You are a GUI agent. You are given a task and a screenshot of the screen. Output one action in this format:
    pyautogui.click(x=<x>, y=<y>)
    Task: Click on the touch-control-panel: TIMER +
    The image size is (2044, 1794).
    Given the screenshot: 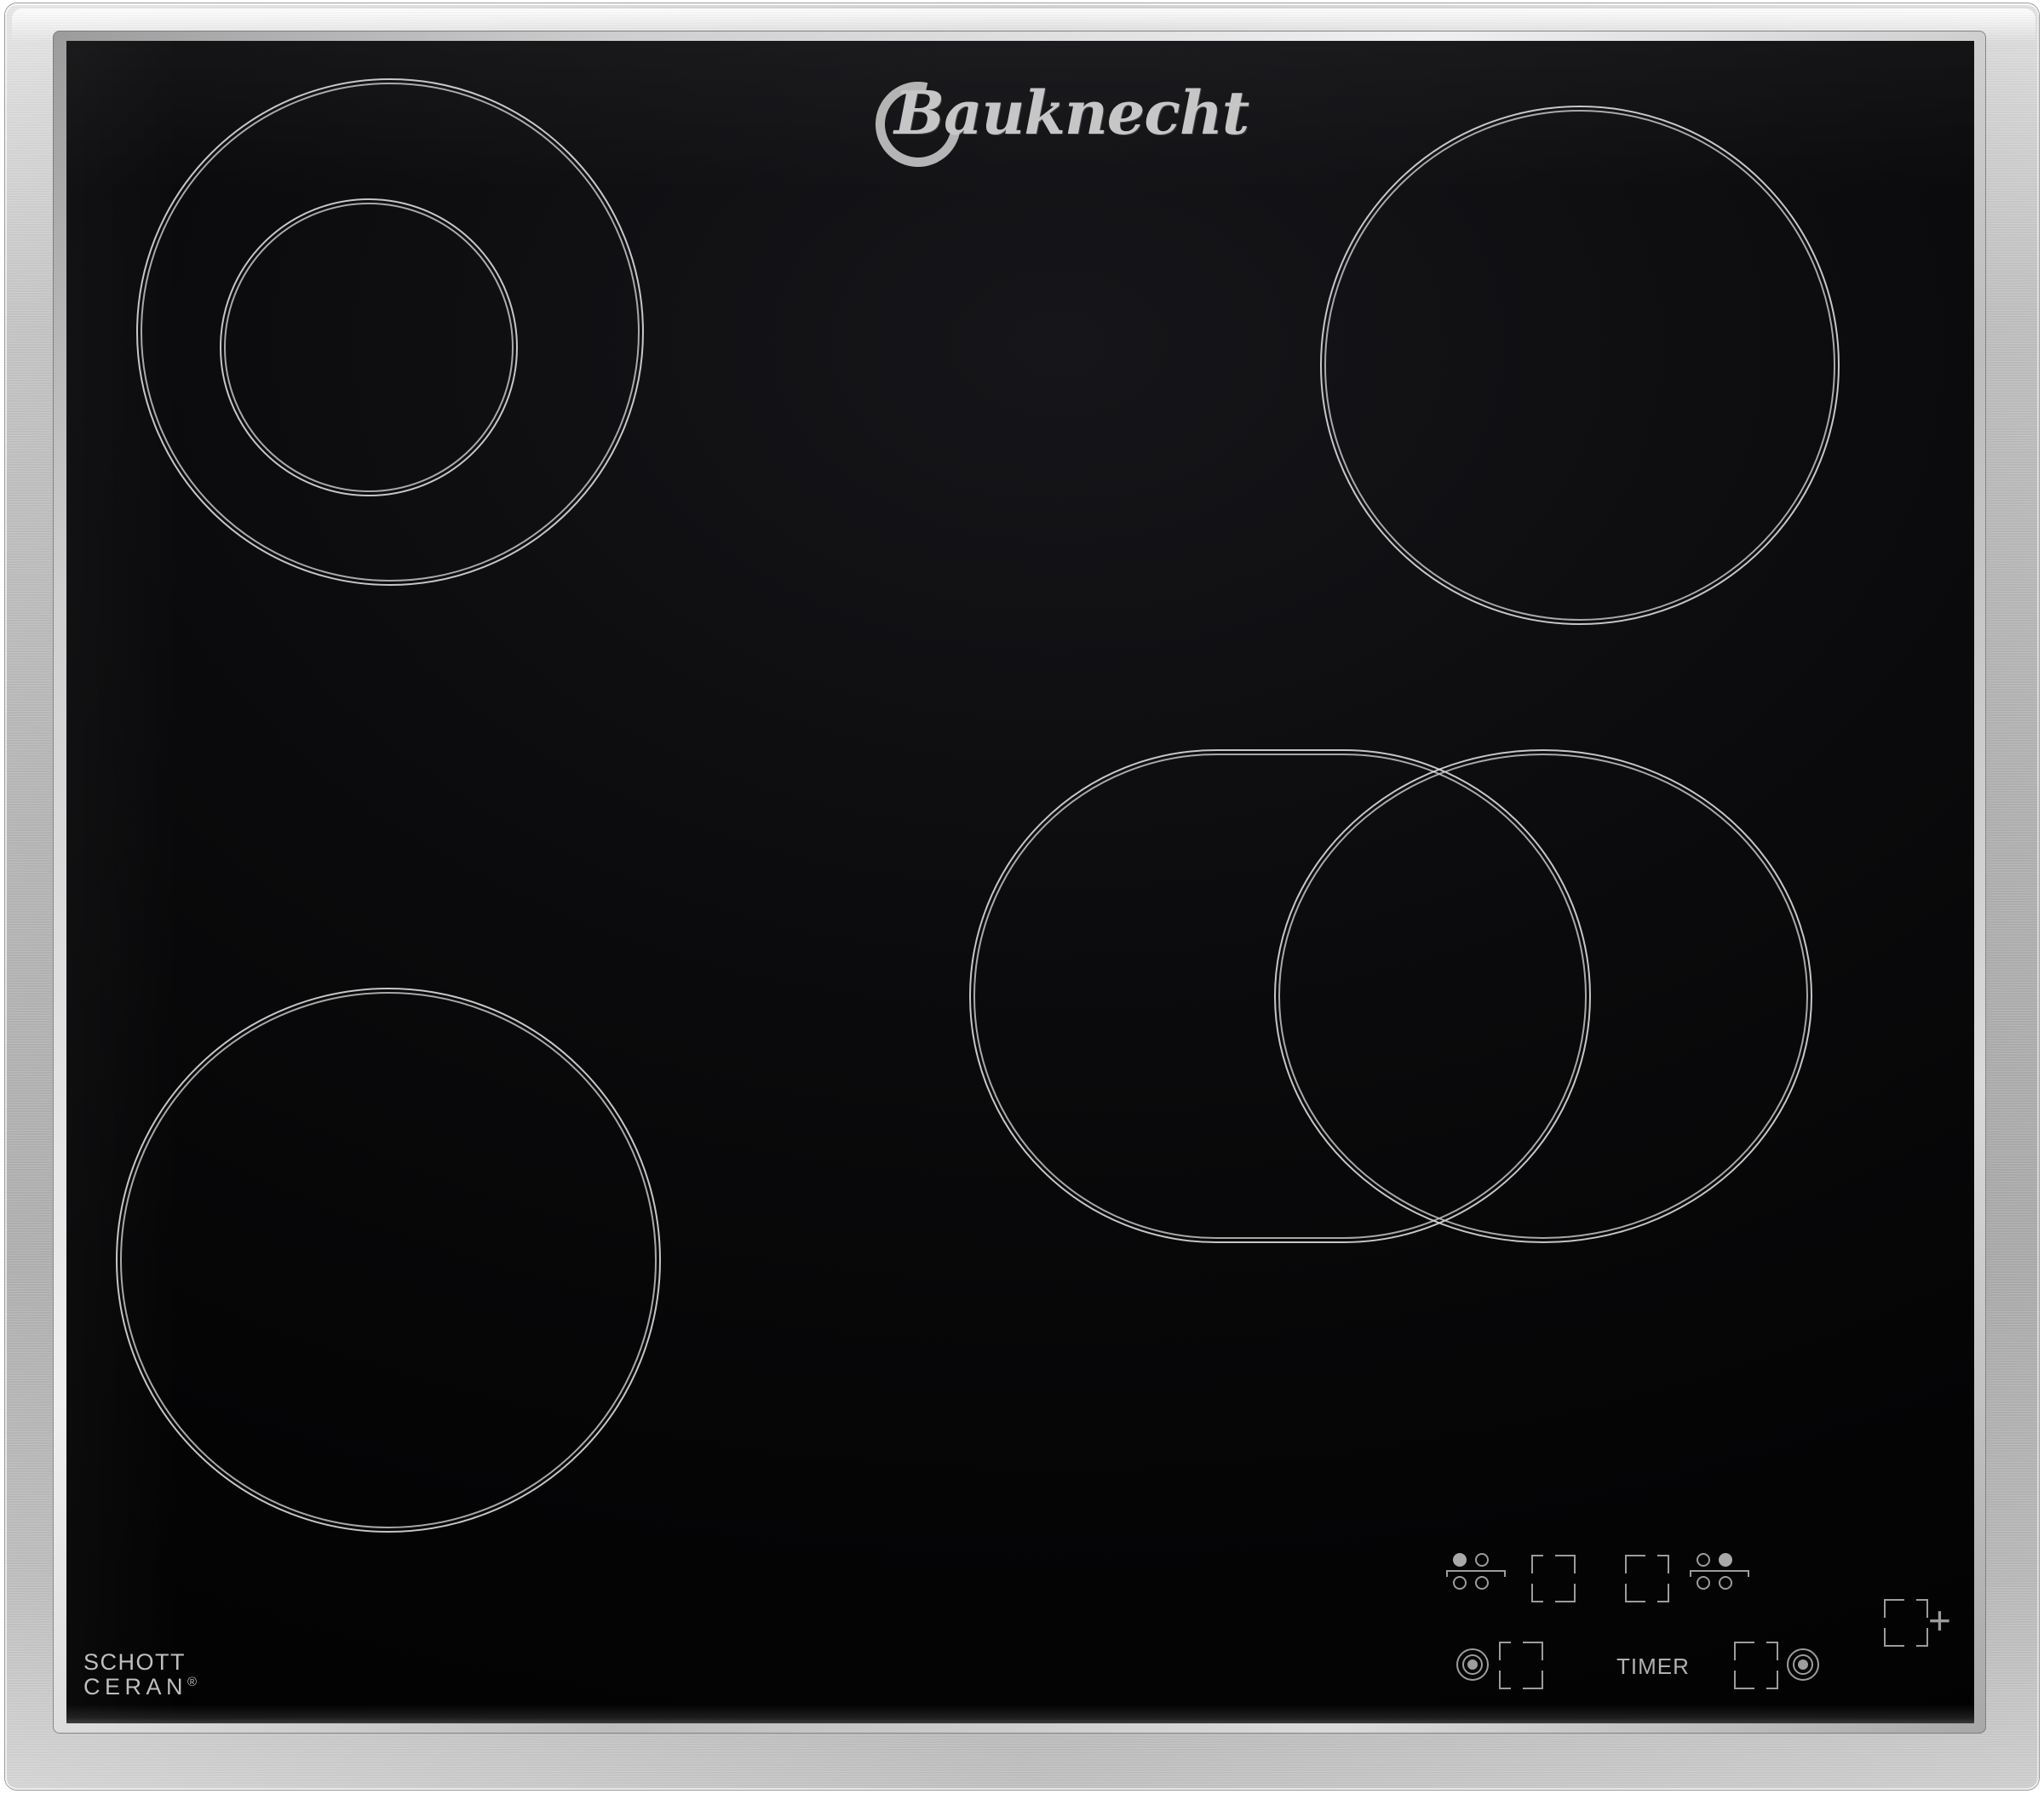 What is the action you would take?
    pyautogui.click(x=1695, y=1613)
    